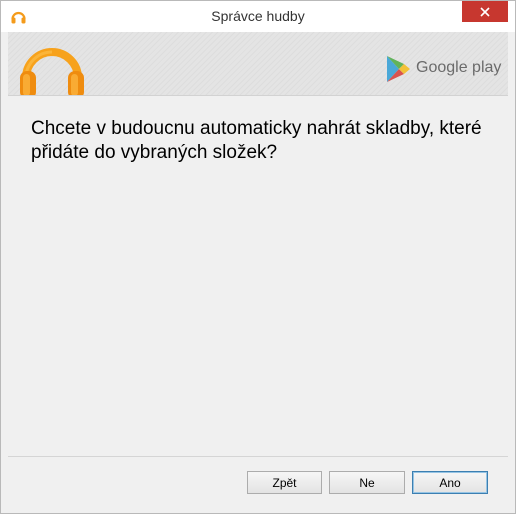 Image resolution: width=516 pixels, height=514 pixels. I want to click on google-play-logo: Google play, so click(445, 70).